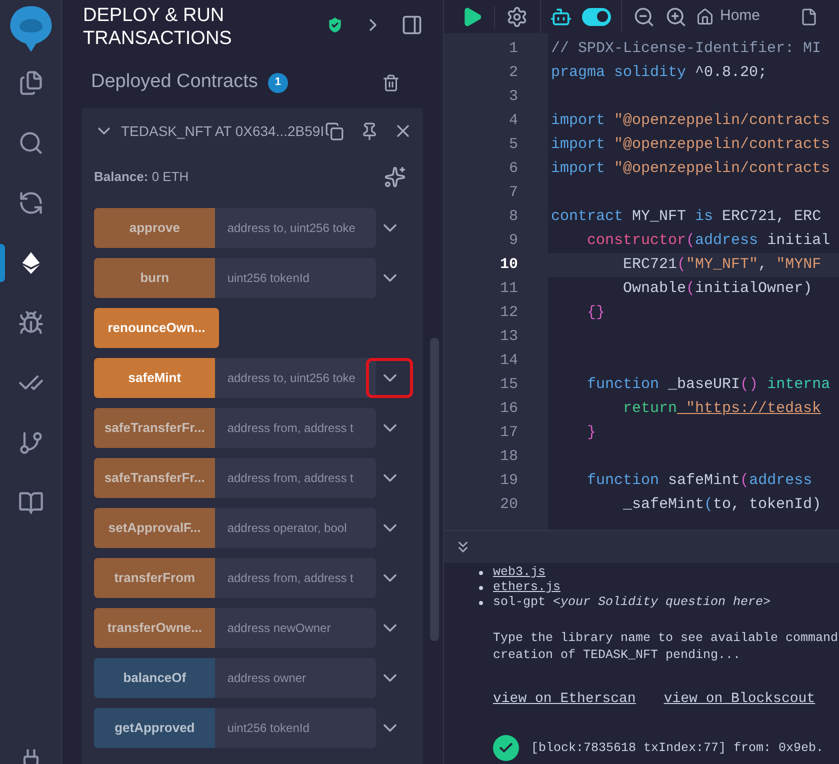 This screenshot has height=764, width=839. I want to click on line-number: 14, so click(509, 361).